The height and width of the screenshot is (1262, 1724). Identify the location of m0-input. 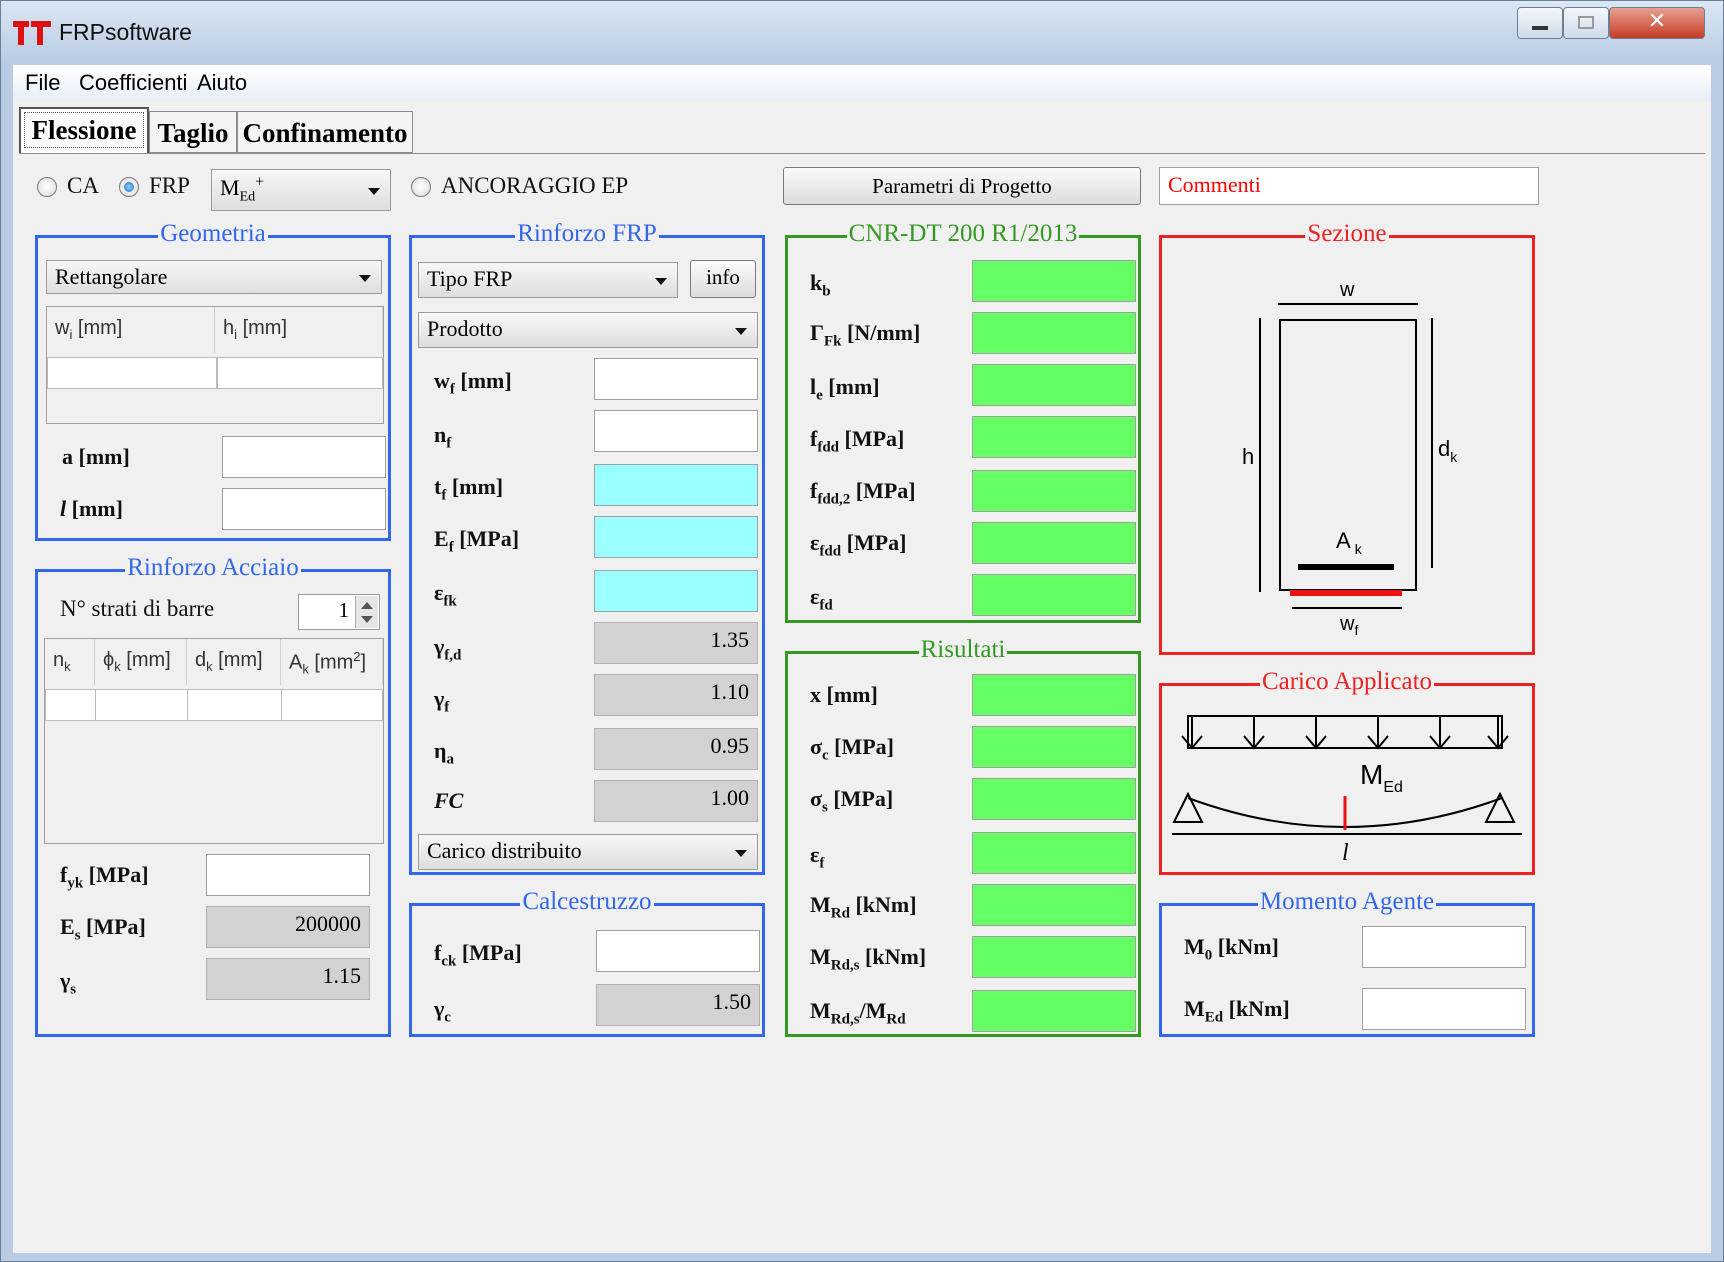
(1444, 947).